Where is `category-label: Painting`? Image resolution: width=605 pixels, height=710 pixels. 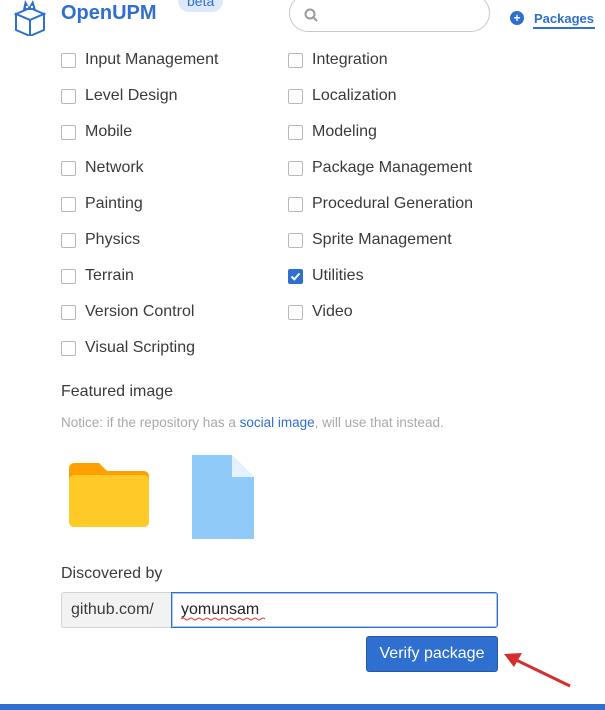 category-label: Painting is located at coordinates (114, 203).